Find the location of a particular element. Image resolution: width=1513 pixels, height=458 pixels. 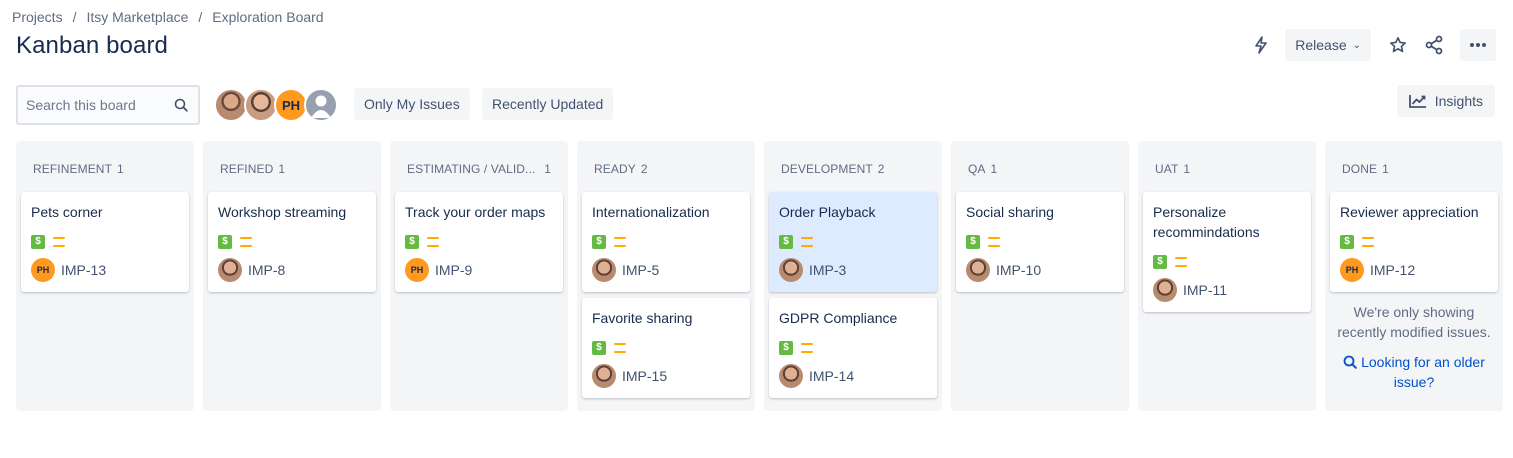

column-count: 2 is located at coordinates (881, 169).